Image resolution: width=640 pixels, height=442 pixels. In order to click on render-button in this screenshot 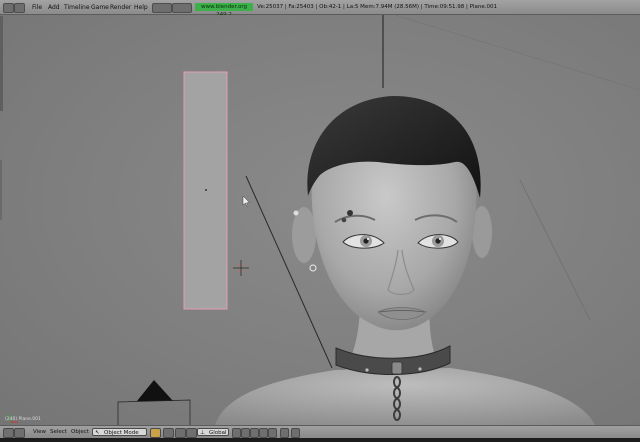, I will do `click(295, 433)`.